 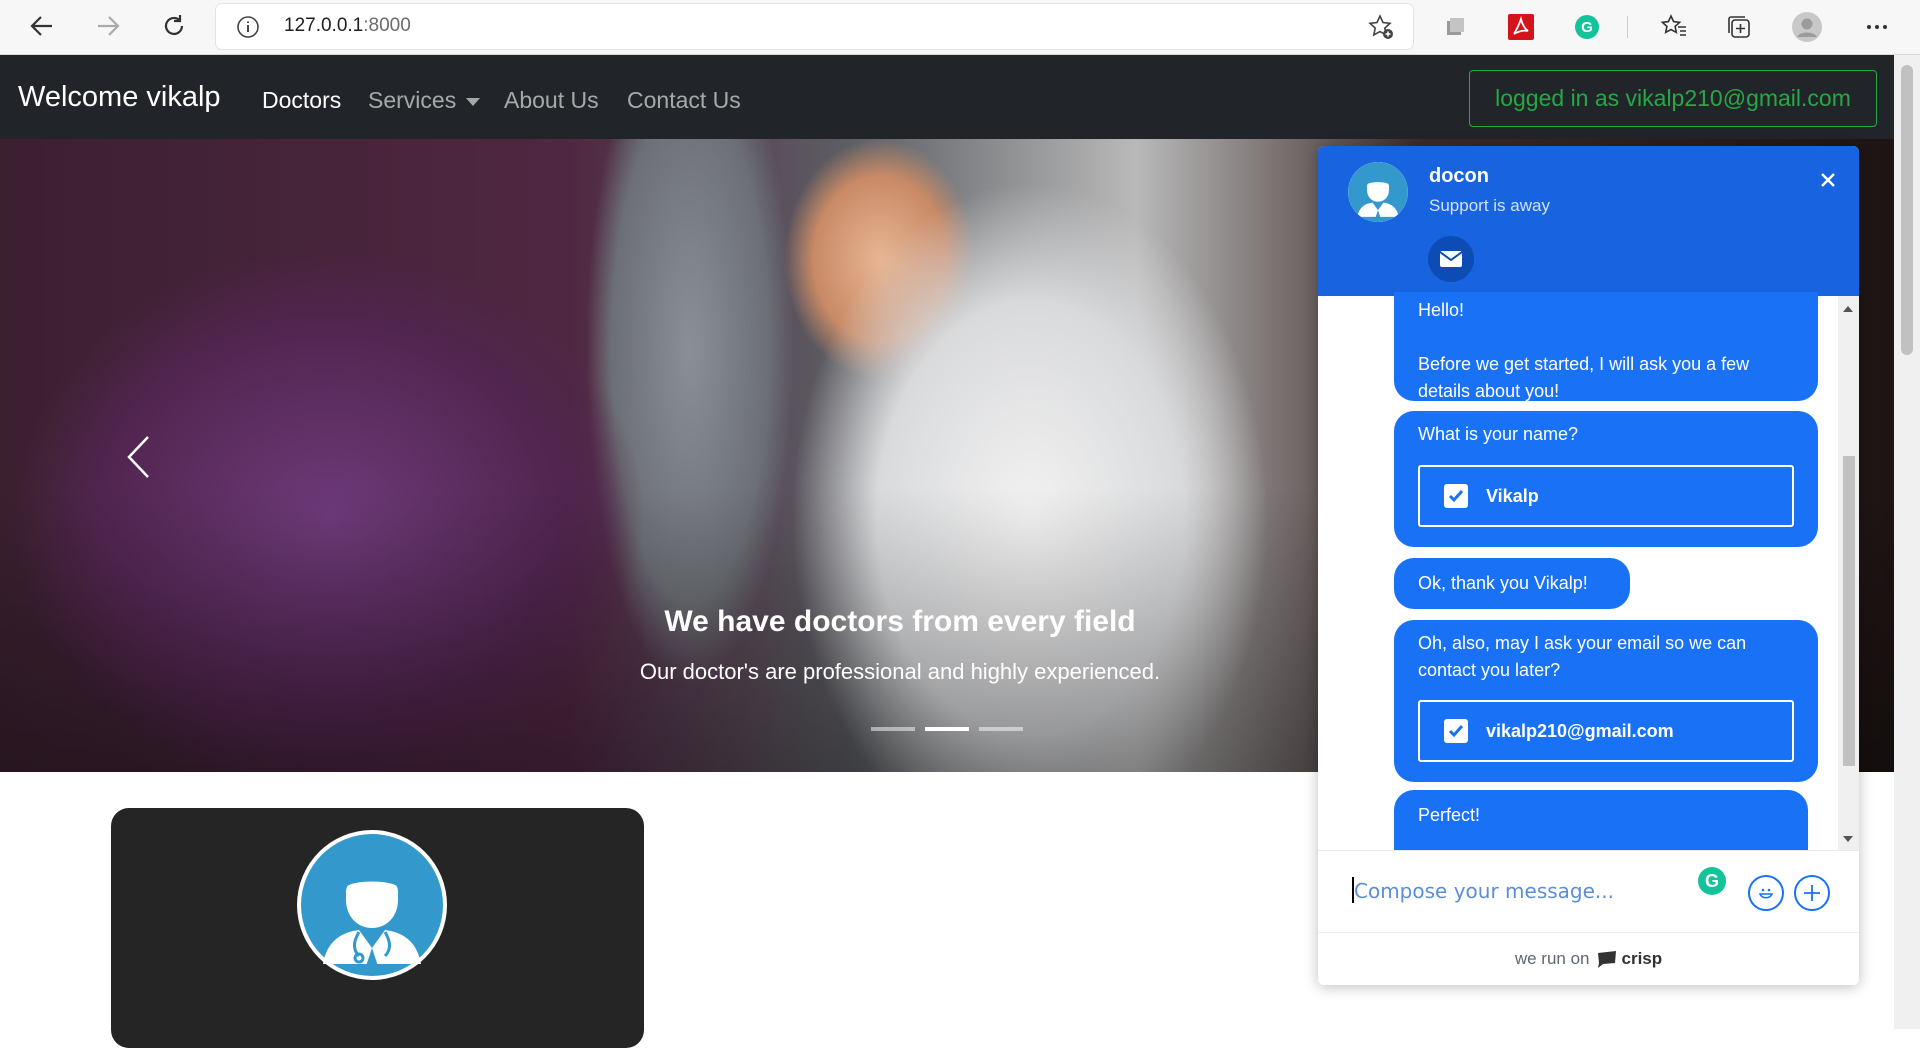 I want to click on emoji-button, so click(x=1766, y=893).